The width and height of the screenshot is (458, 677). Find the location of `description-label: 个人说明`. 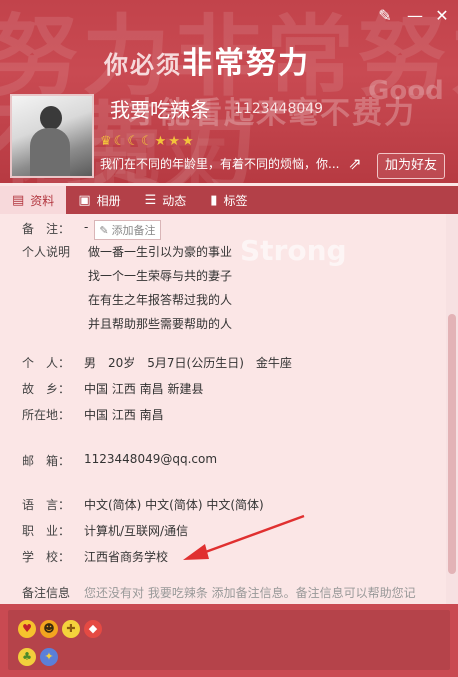

description-label: 个人说明 is located at coordinates (46, 252).